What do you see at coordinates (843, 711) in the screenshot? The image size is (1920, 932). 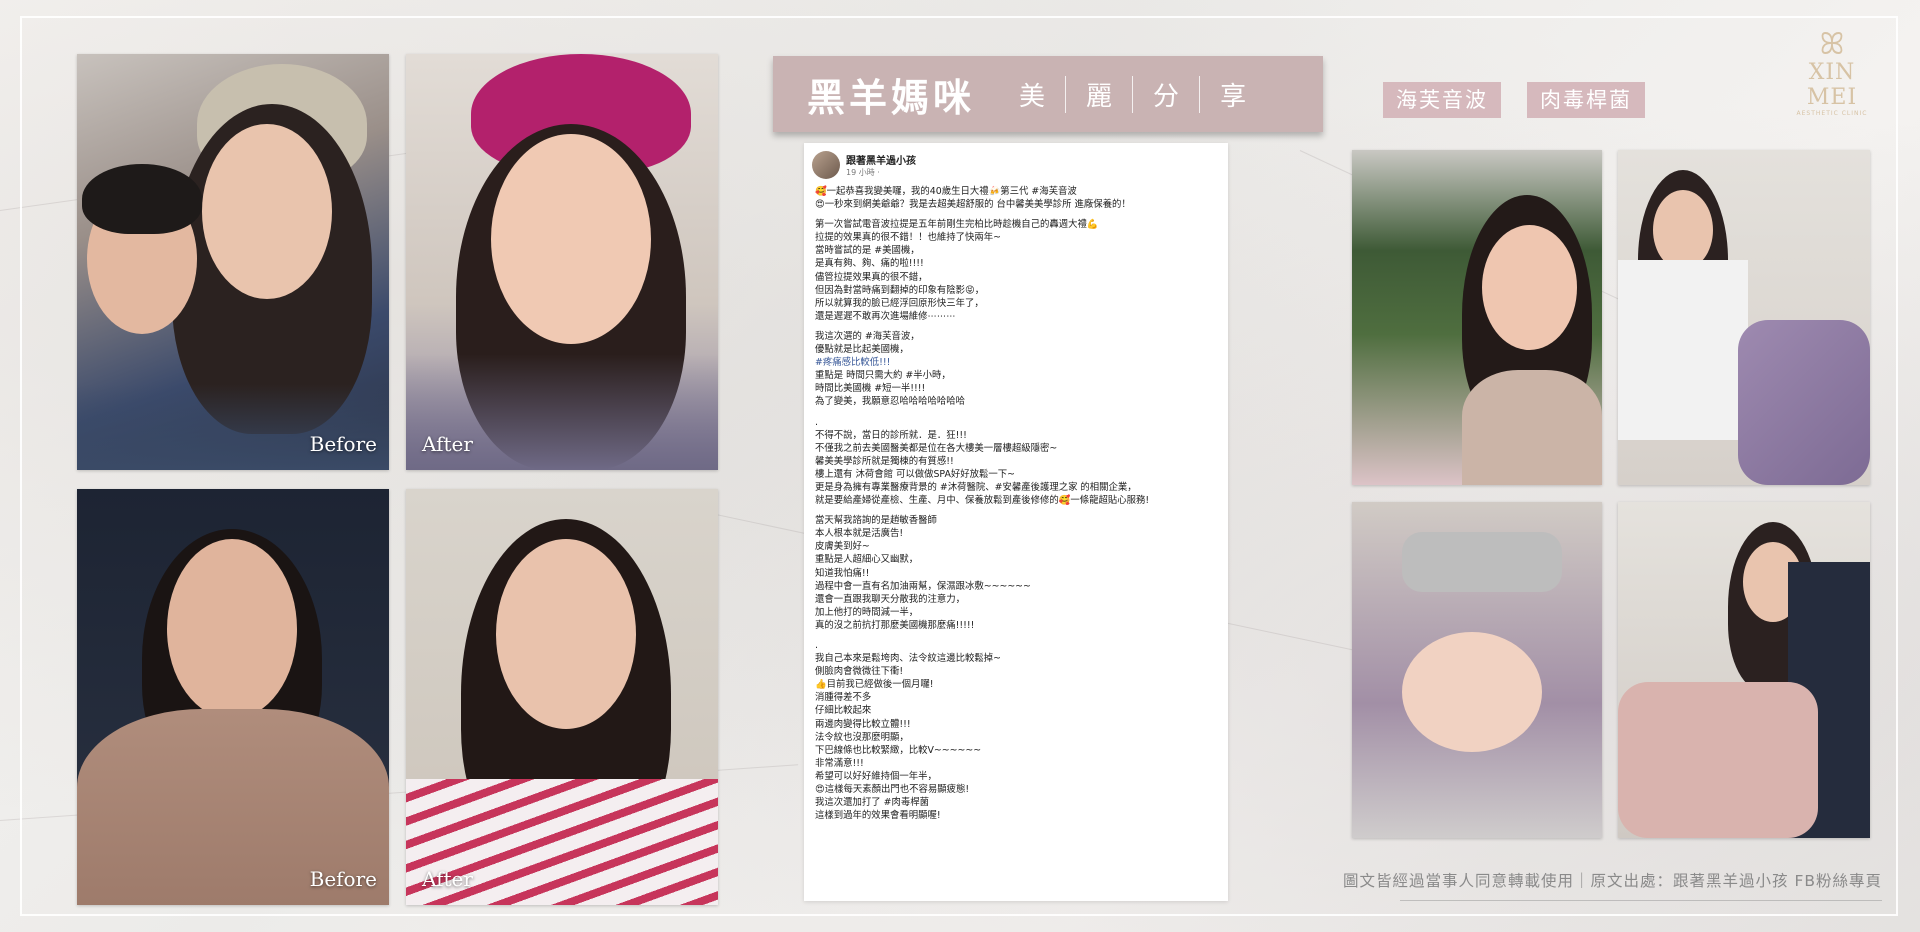 I see `post-line: 仔細比較起來` at bounding box center [843, 711].